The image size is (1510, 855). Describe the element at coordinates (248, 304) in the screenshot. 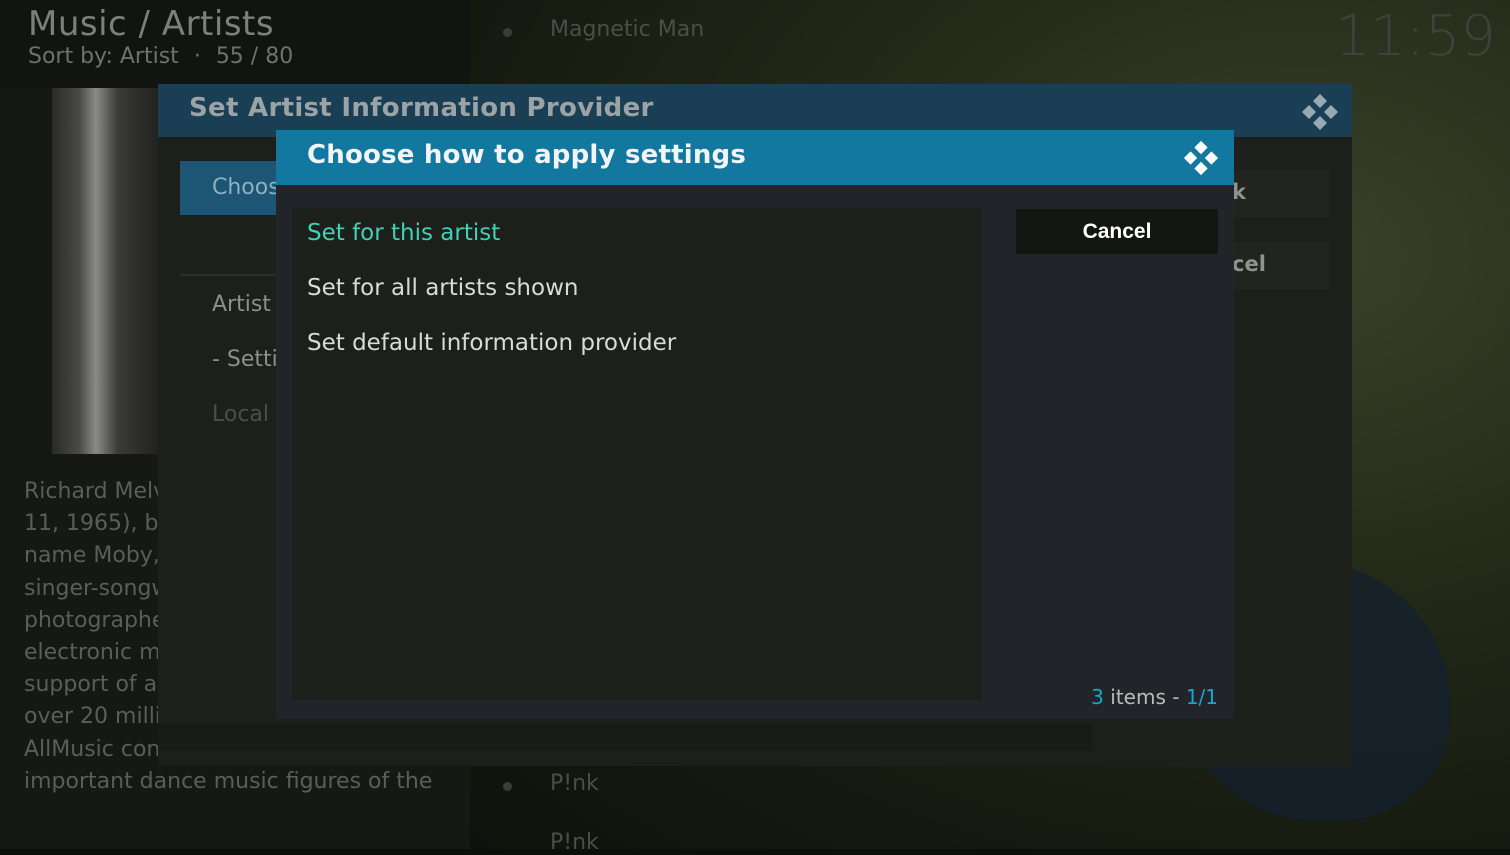

I see `outer-list-item: Artist i` at that location.